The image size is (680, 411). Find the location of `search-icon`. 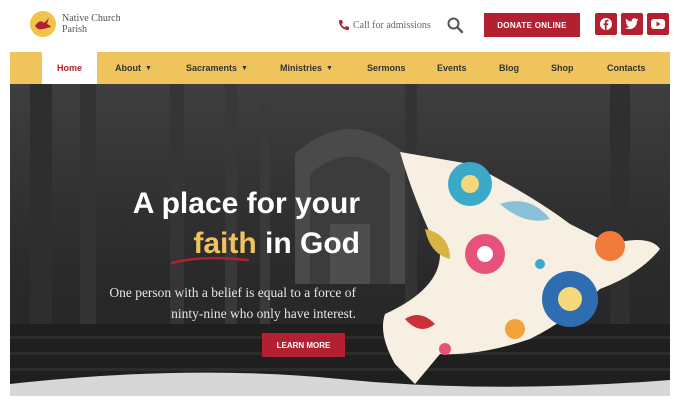

search-icon is located at coordinates (455, 25).